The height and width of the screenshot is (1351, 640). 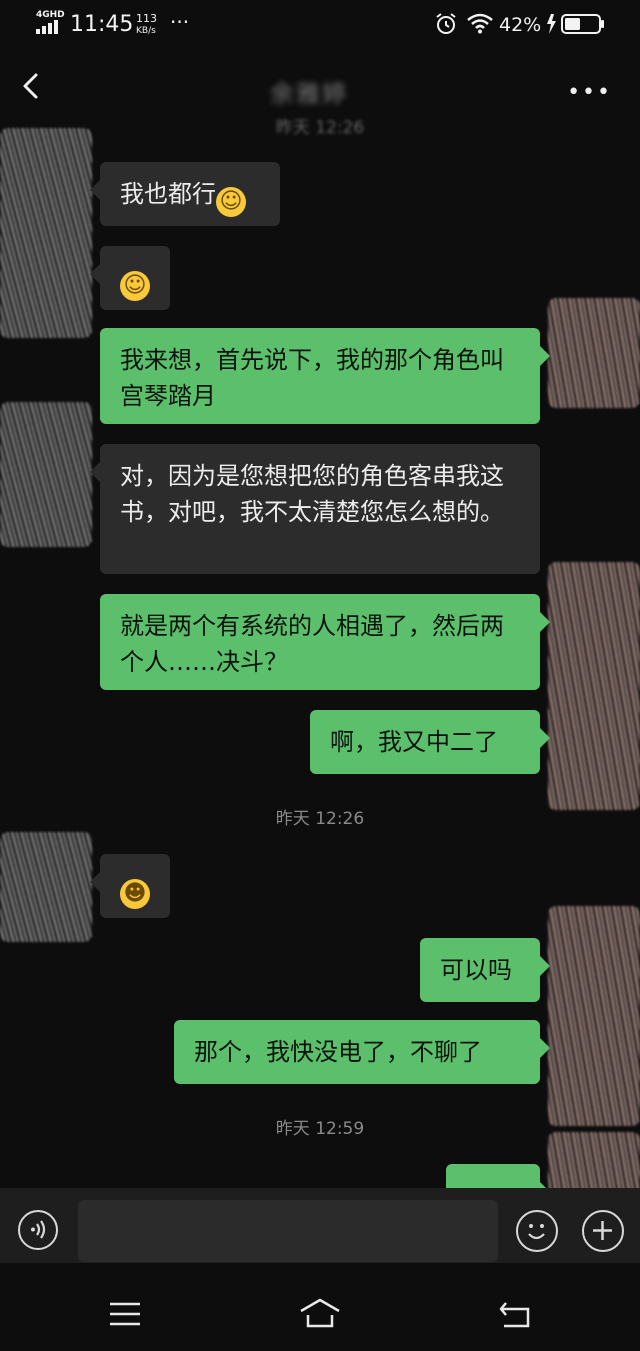 I want to click on system-nav-bar, so click(x=320, y=1307).